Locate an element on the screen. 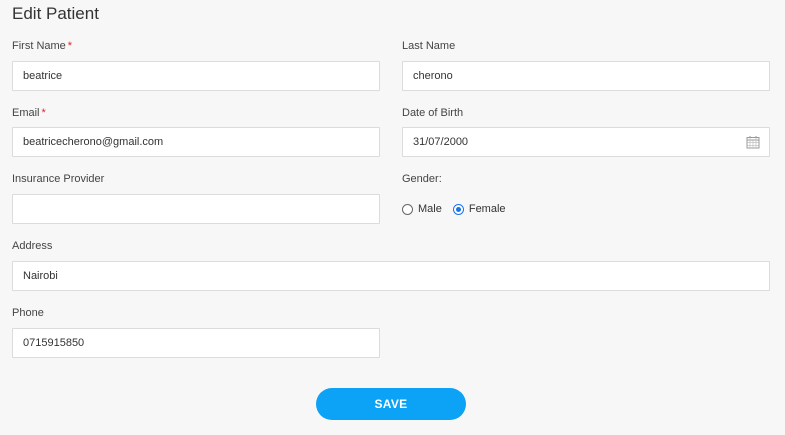 This screenshot has width=785, height=435. address-label: Address is located at coordinates (32, 246).